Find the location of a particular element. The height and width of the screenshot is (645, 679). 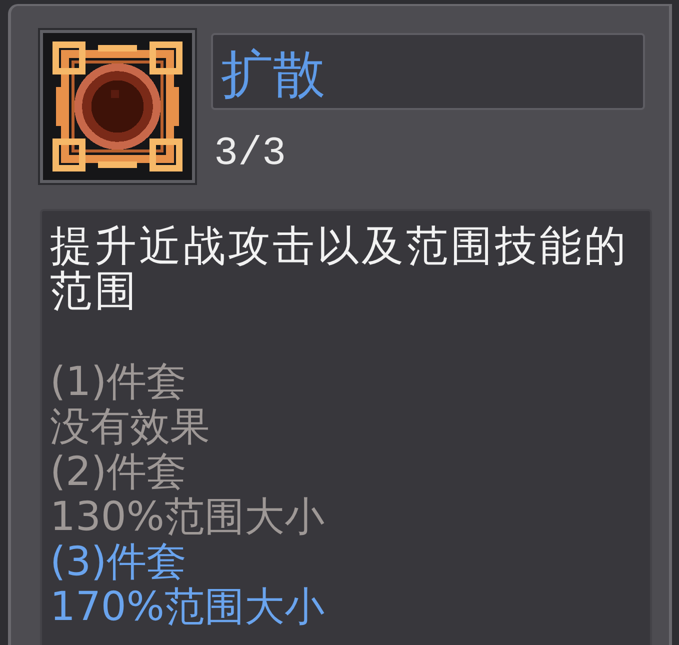

set-tier-label: (3)件套 is located at coordinates (119, 562).